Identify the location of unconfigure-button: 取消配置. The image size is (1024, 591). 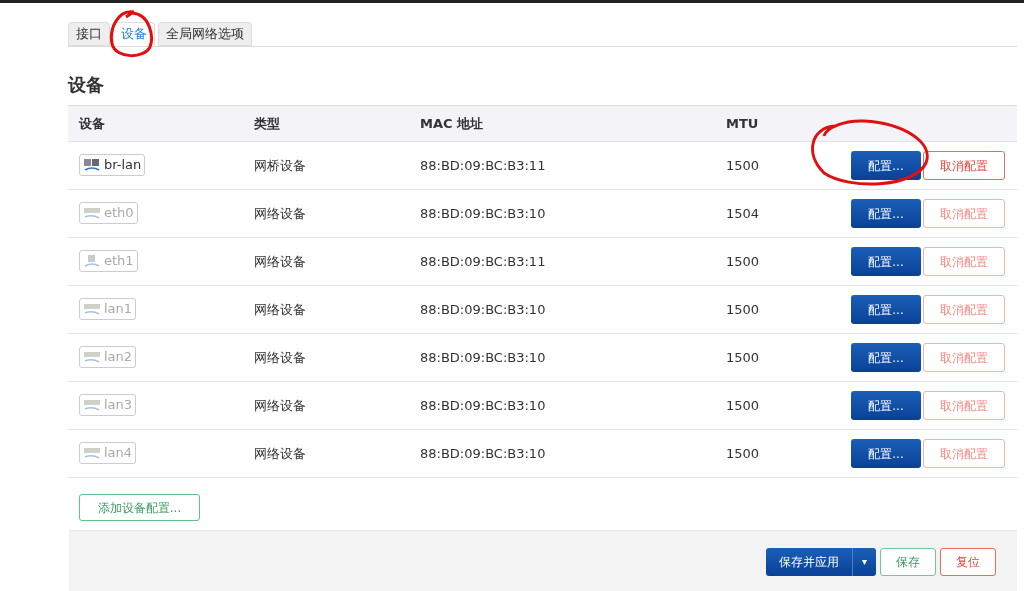
(964, 165).